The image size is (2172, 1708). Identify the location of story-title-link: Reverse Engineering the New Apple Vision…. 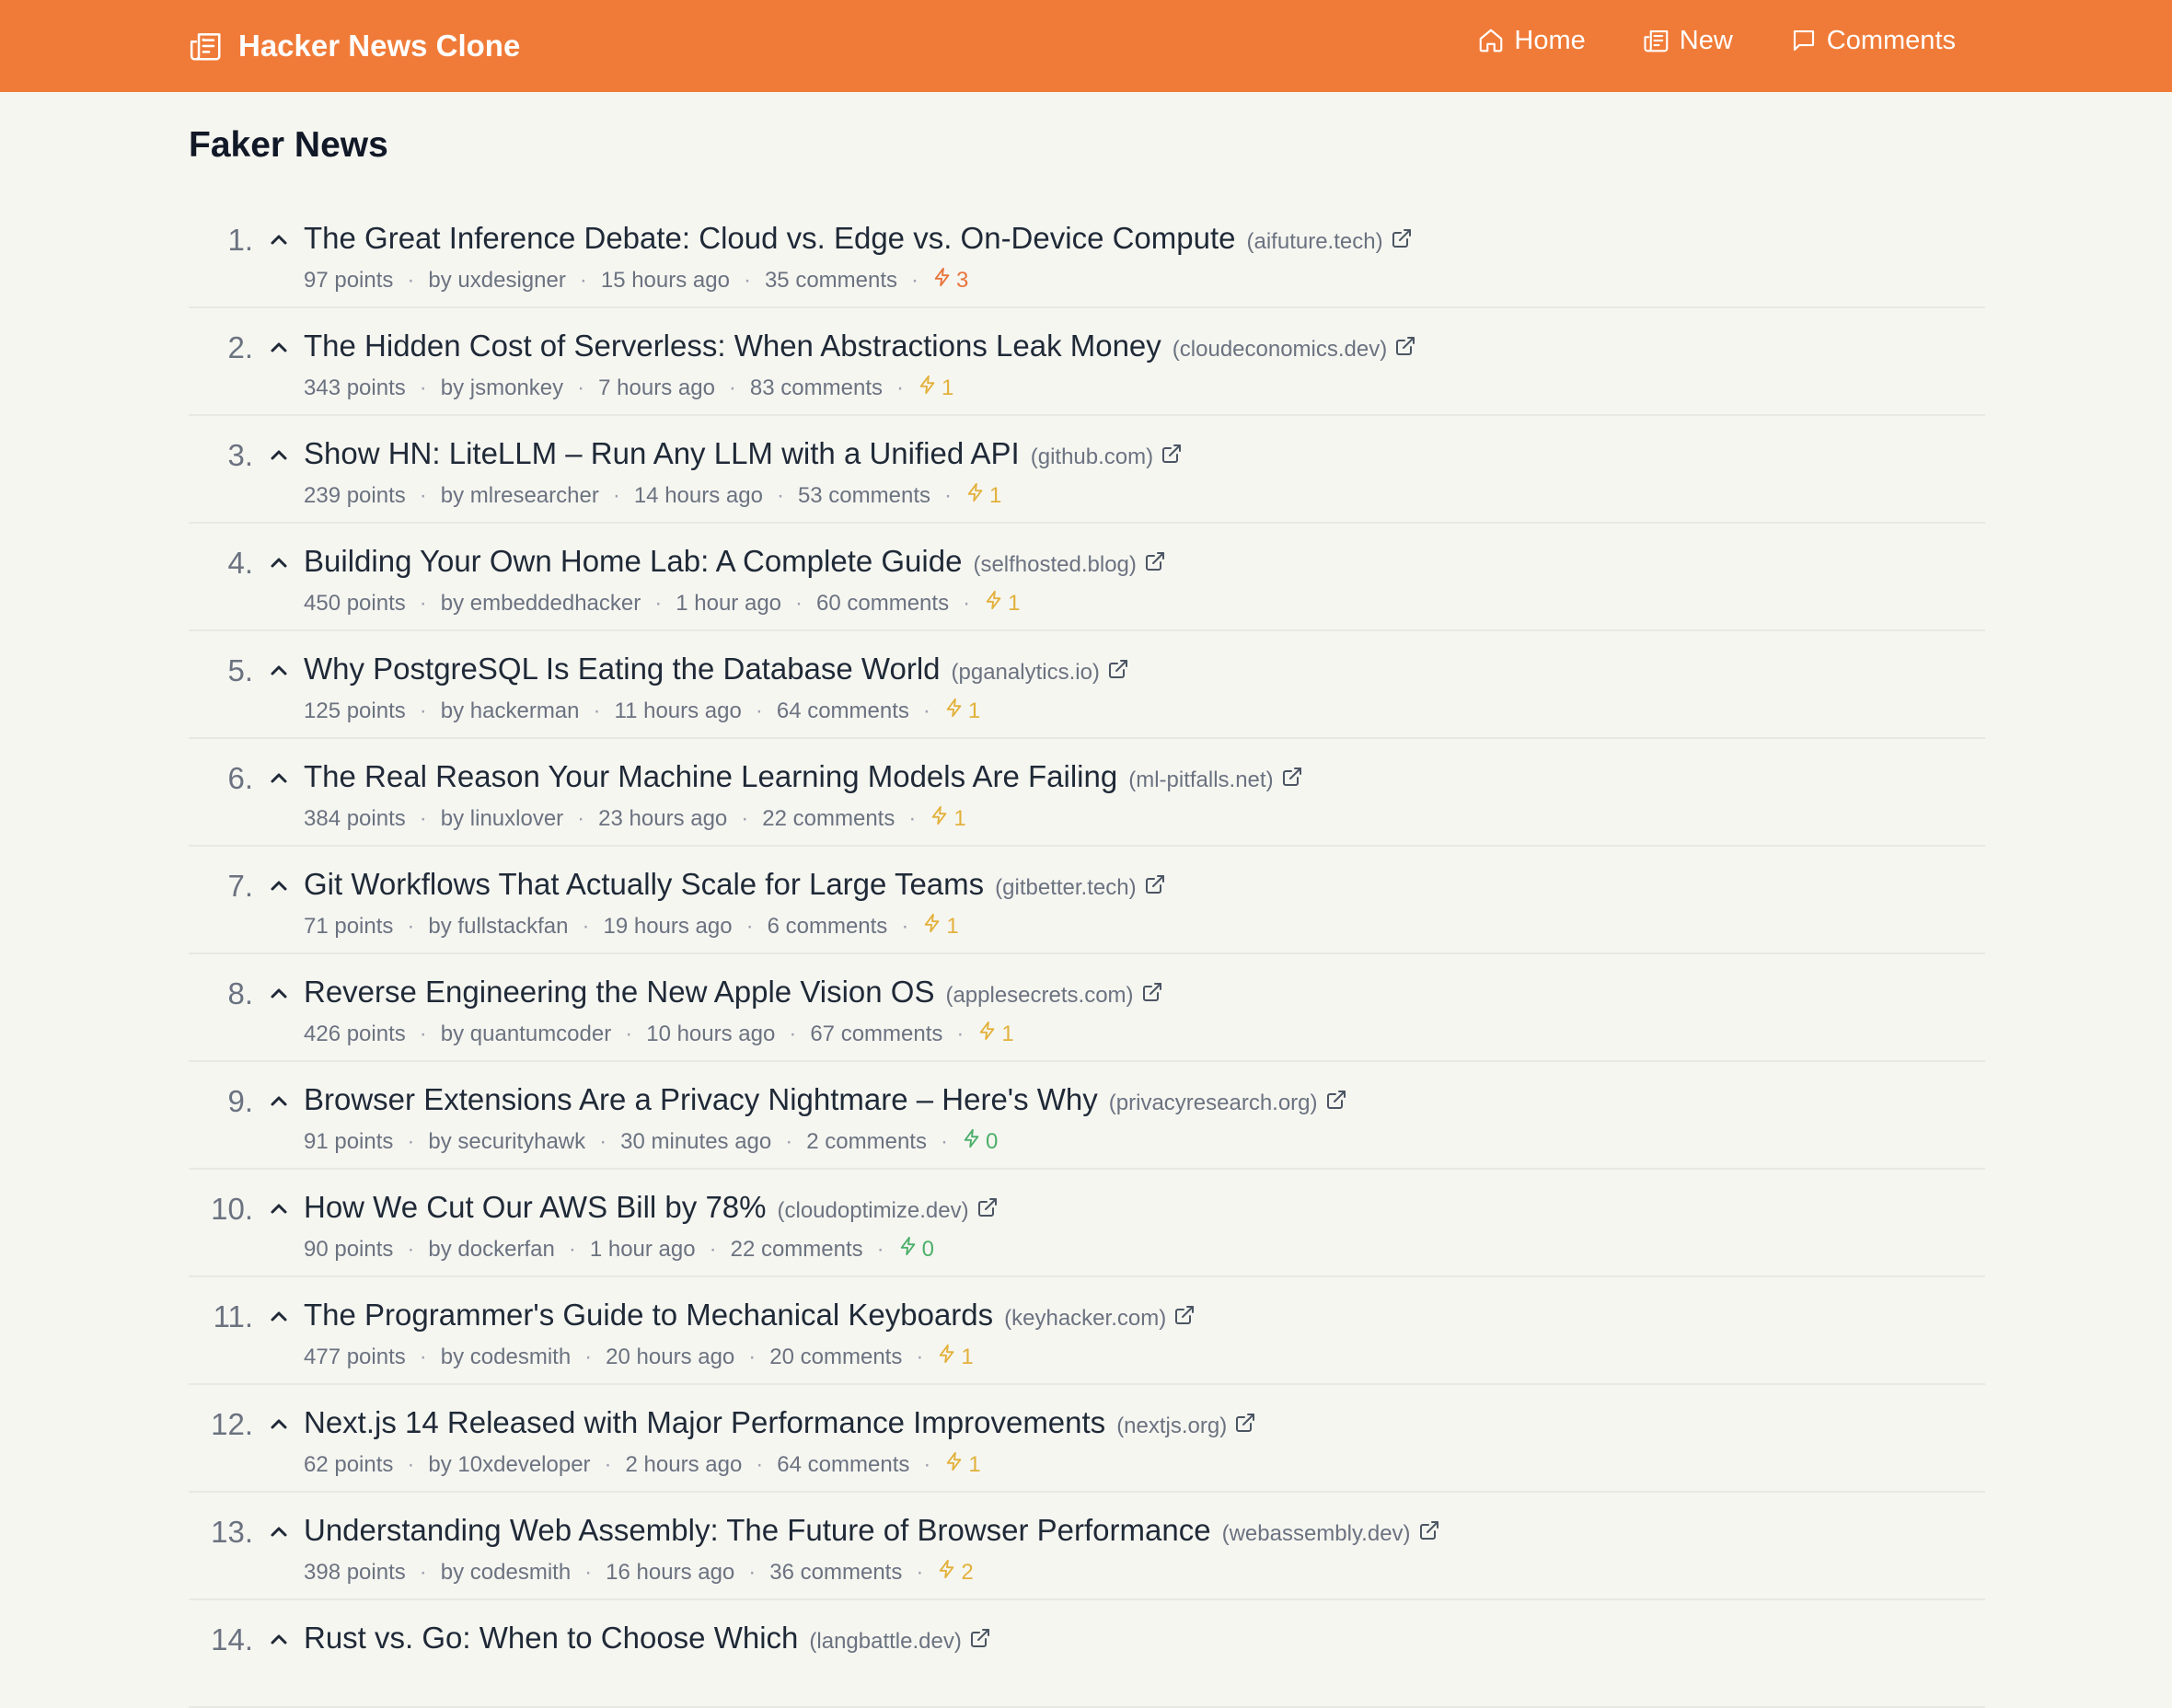
(619, 992).